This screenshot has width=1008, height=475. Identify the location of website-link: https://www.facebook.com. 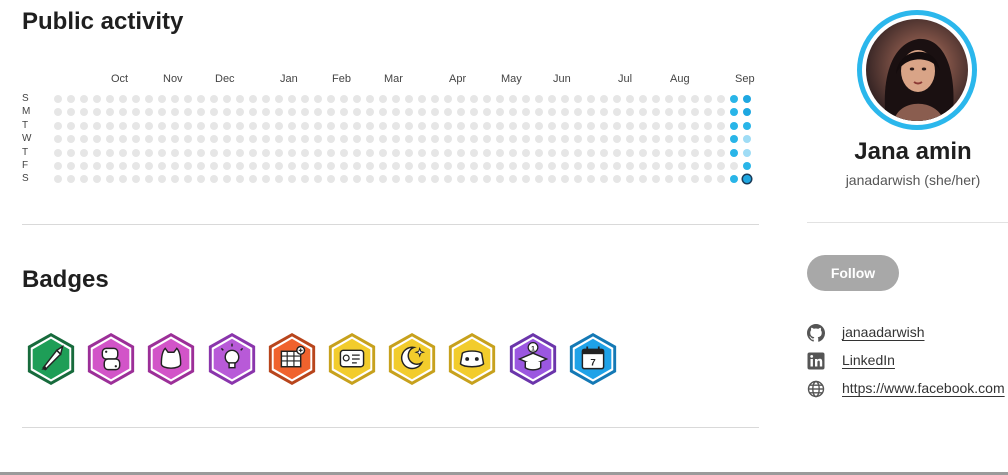
(923, 388).